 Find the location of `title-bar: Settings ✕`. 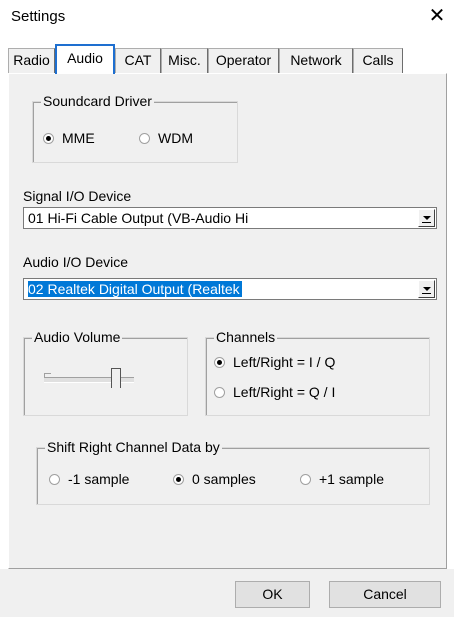

title-bar: Settings ✕ is located at coordinates (227, 17).